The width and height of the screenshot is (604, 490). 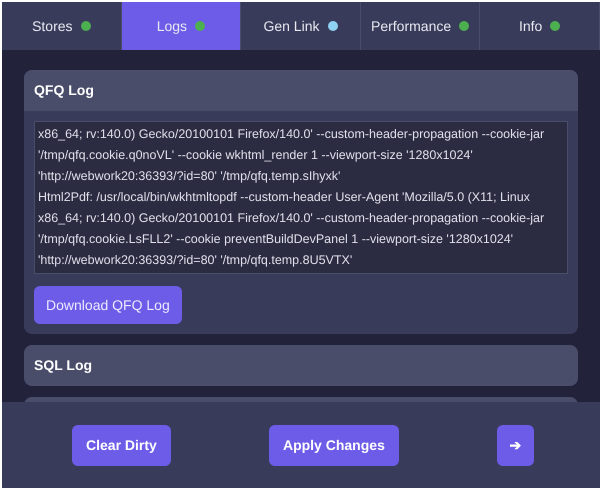 What do you see at coordinates (301, 90) in the screenshot?
I see `panel-header: QFQ Log` at bounding box center [301, 90].